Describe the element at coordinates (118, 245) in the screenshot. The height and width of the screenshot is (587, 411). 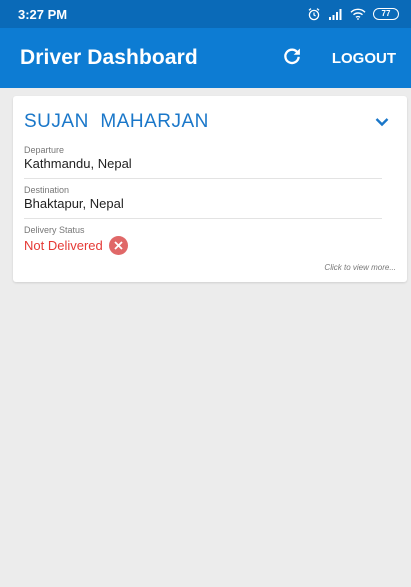
I see `close-circle-icon` at that location.